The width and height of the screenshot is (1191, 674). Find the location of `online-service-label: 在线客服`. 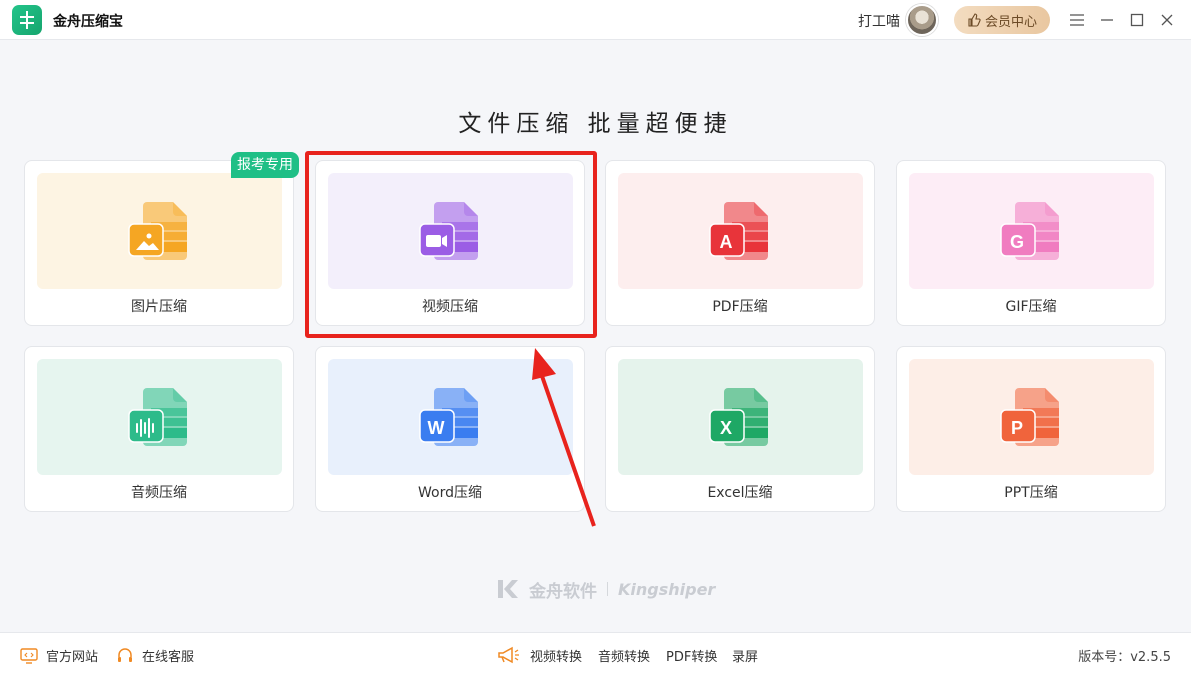

online-service-label: 在线客服 is located at coordinates (168, 657).